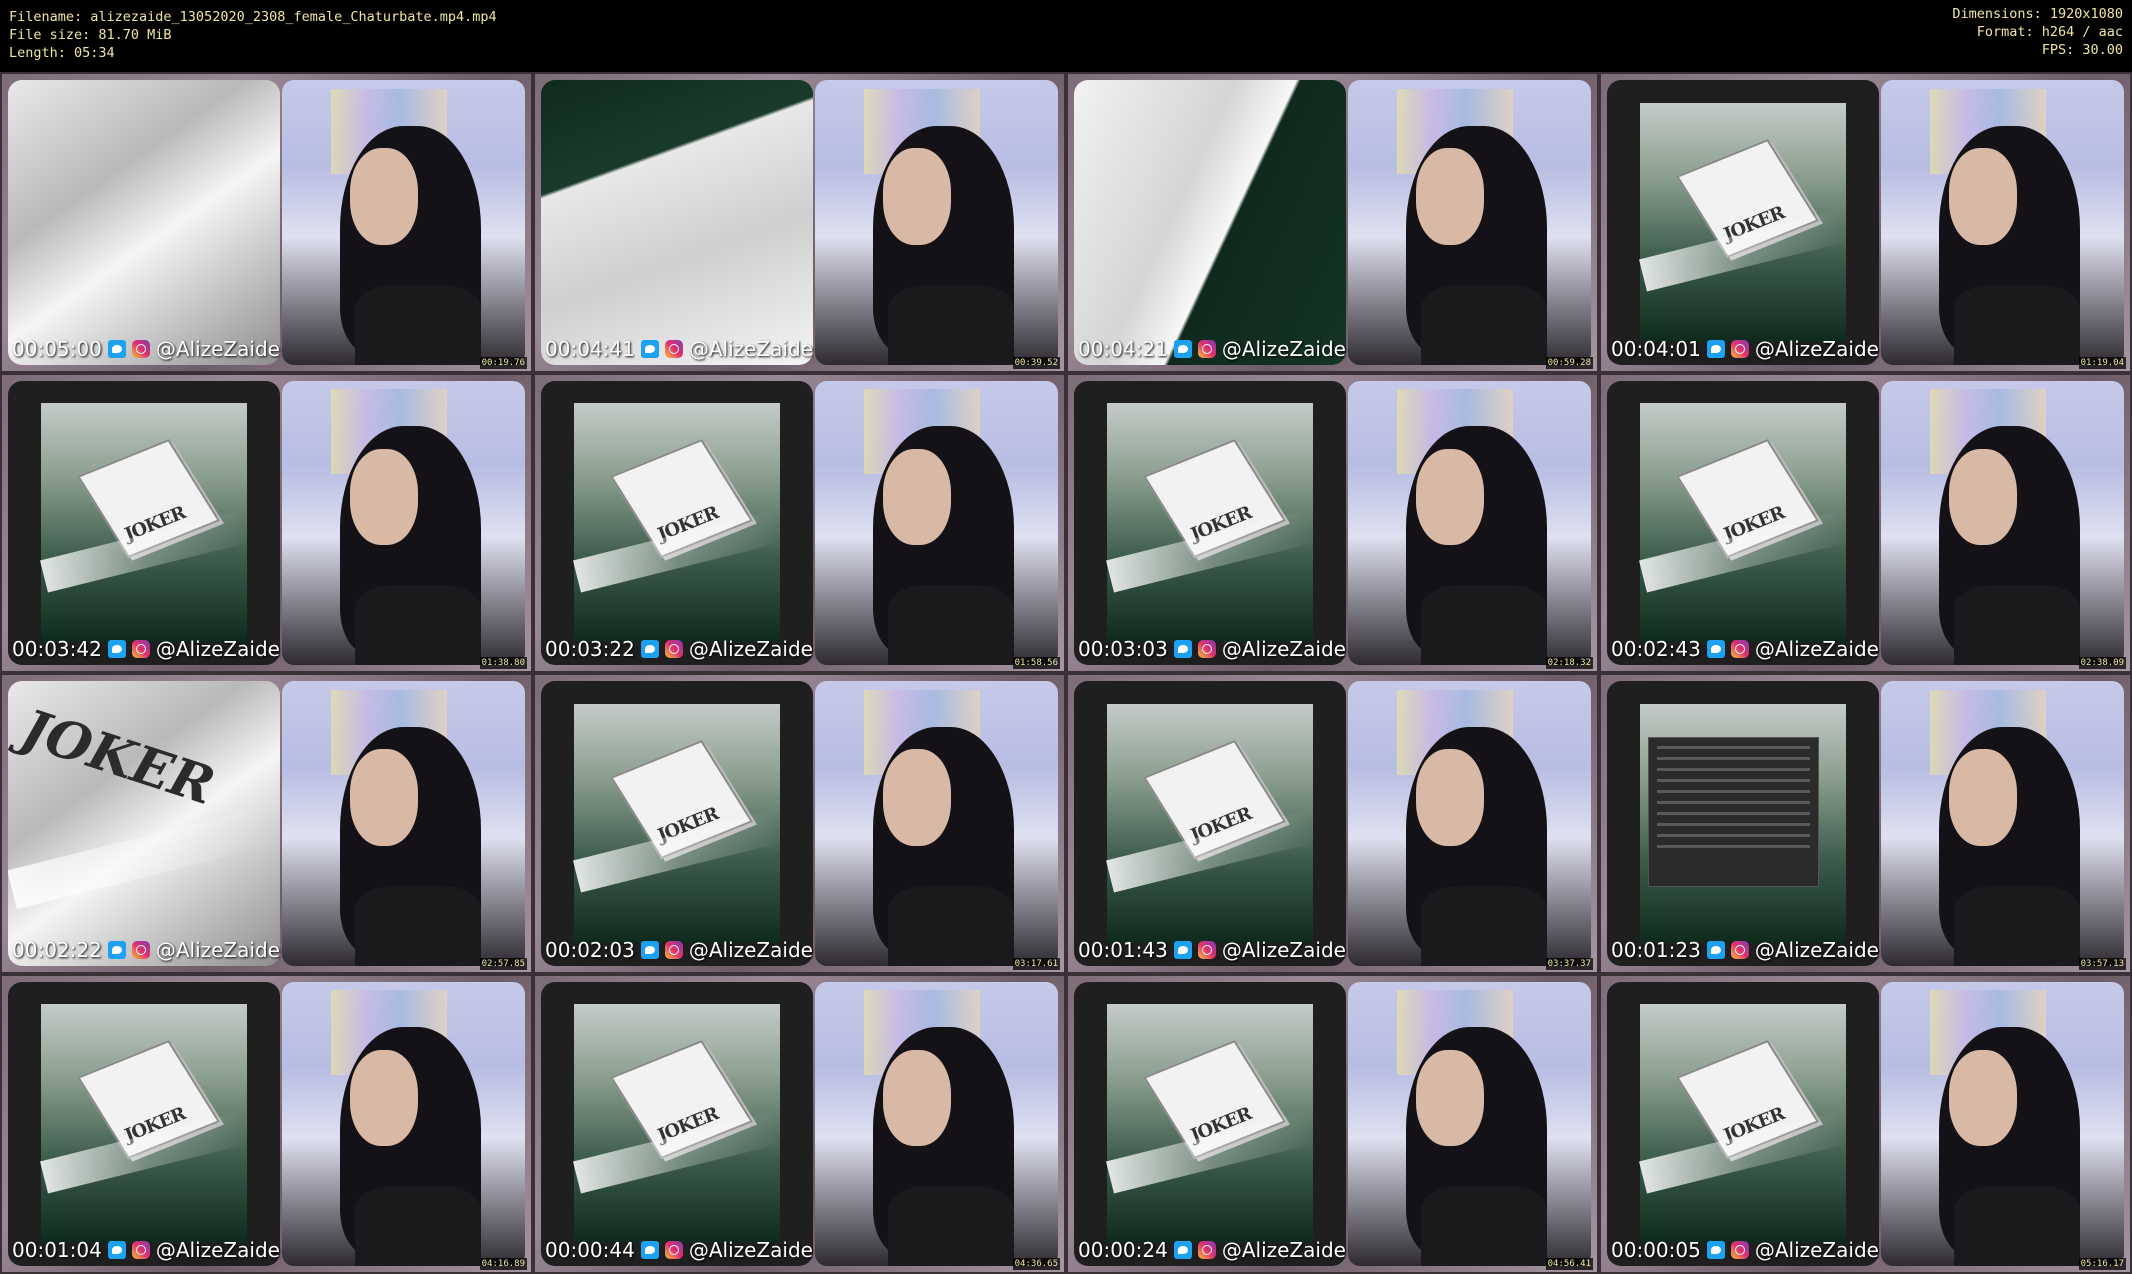 This screenshot has width=2132, height=1274. Describe the element at coordinates (57, 348) in the screenshot. I see `overlay-time: 00:05:00` at that location.